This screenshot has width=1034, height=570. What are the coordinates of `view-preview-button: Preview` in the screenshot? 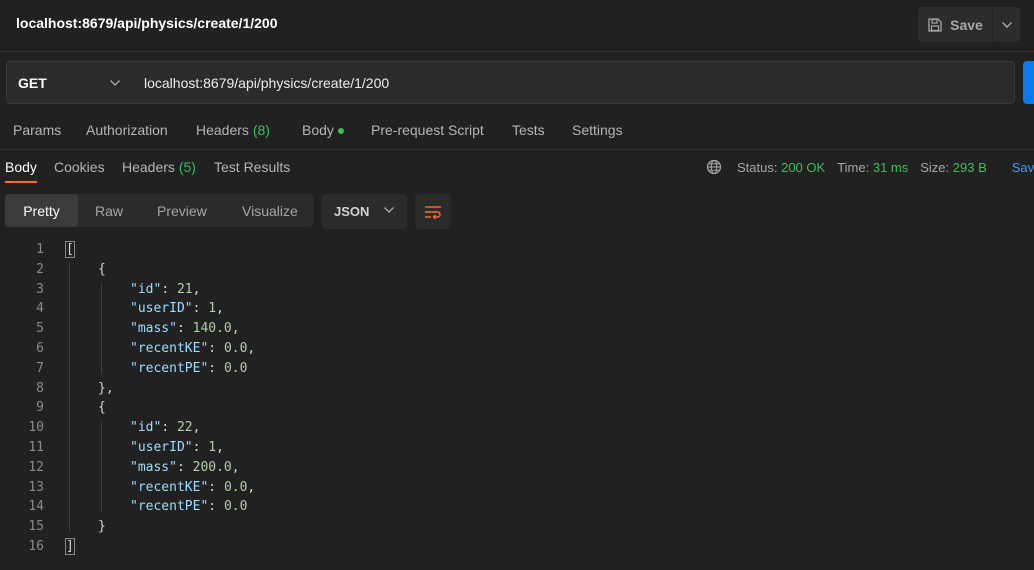 It's located at (182, 210).